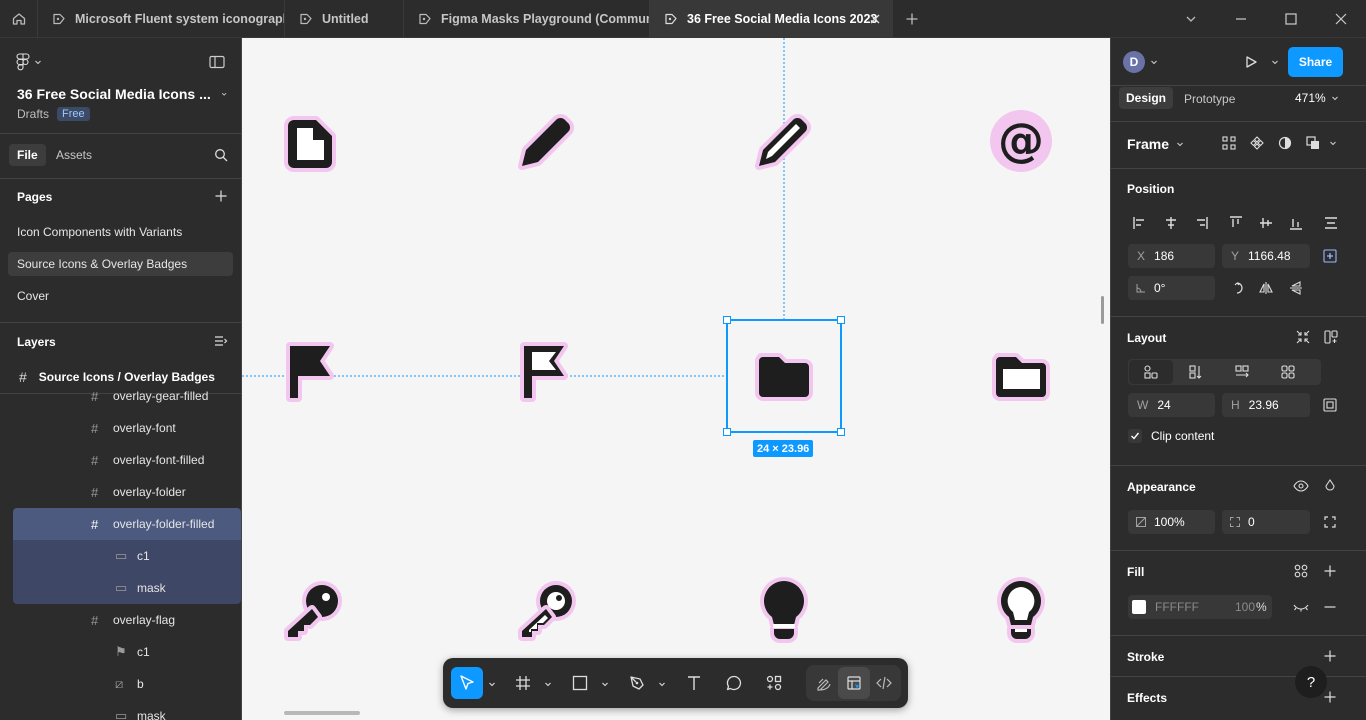 The image size is (1366, 720). Describe the element at coordinates (120, 296) in the screenshot. I see `page-item: Cover` at that location.